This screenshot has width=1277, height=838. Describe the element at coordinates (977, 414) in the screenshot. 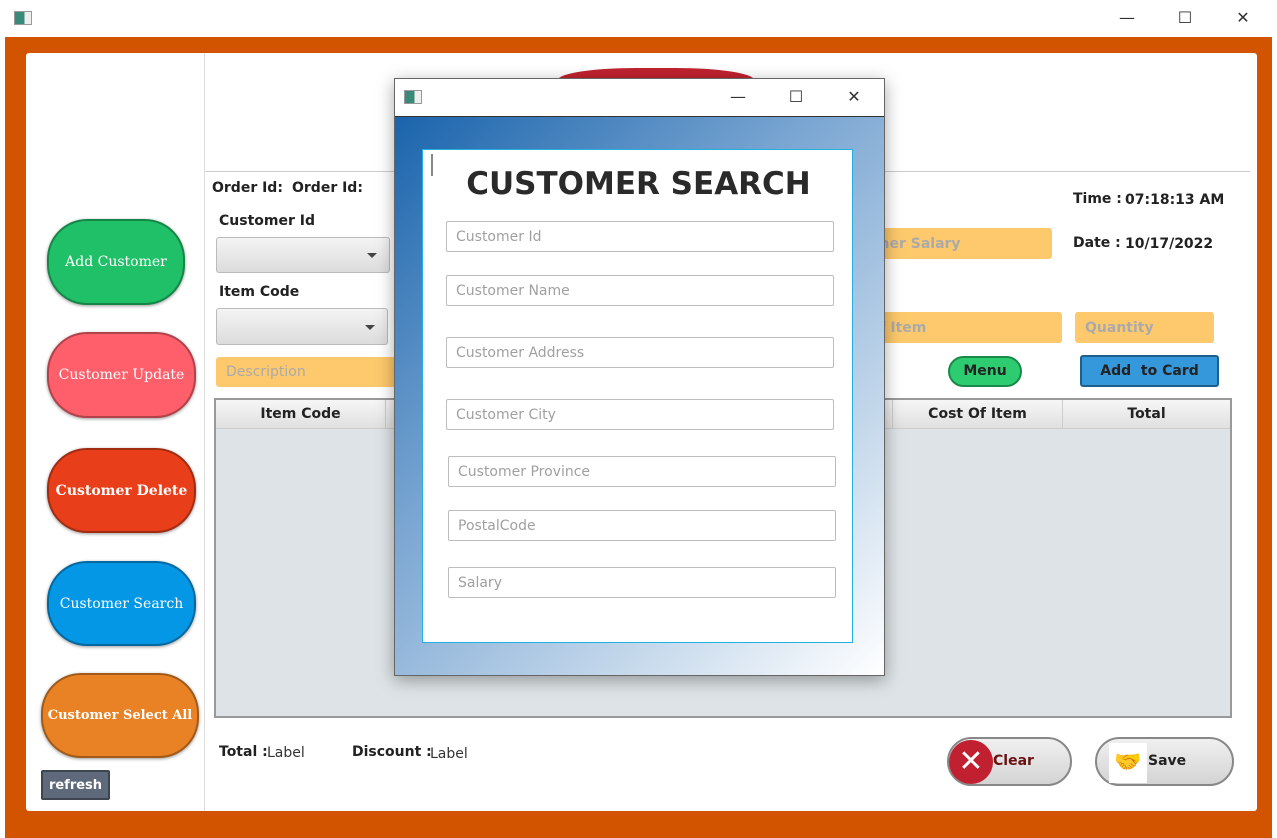

I see `column-cost-of-item: Cost Of Item` at that location.